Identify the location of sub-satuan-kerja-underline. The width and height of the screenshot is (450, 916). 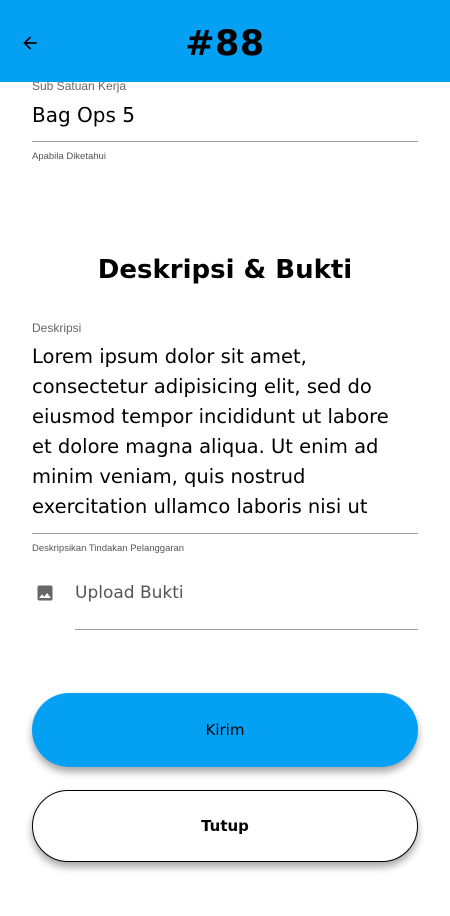
(225, 141).